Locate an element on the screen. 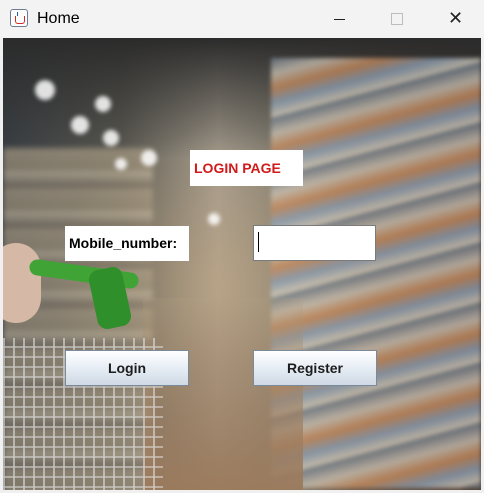  register-button: Register is located at coordinates (315, 368).